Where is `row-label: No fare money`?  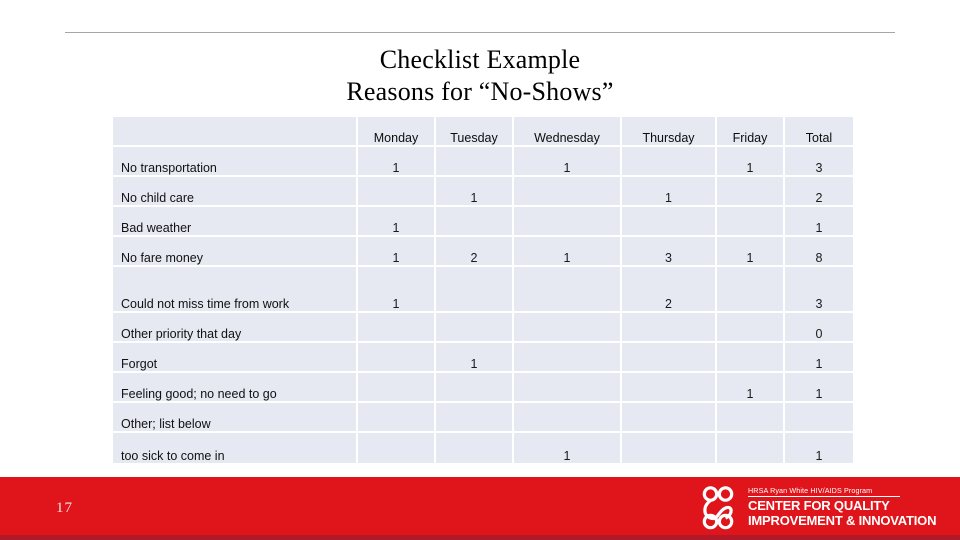
row-label: No fare money is located at coordinates (235, 252).